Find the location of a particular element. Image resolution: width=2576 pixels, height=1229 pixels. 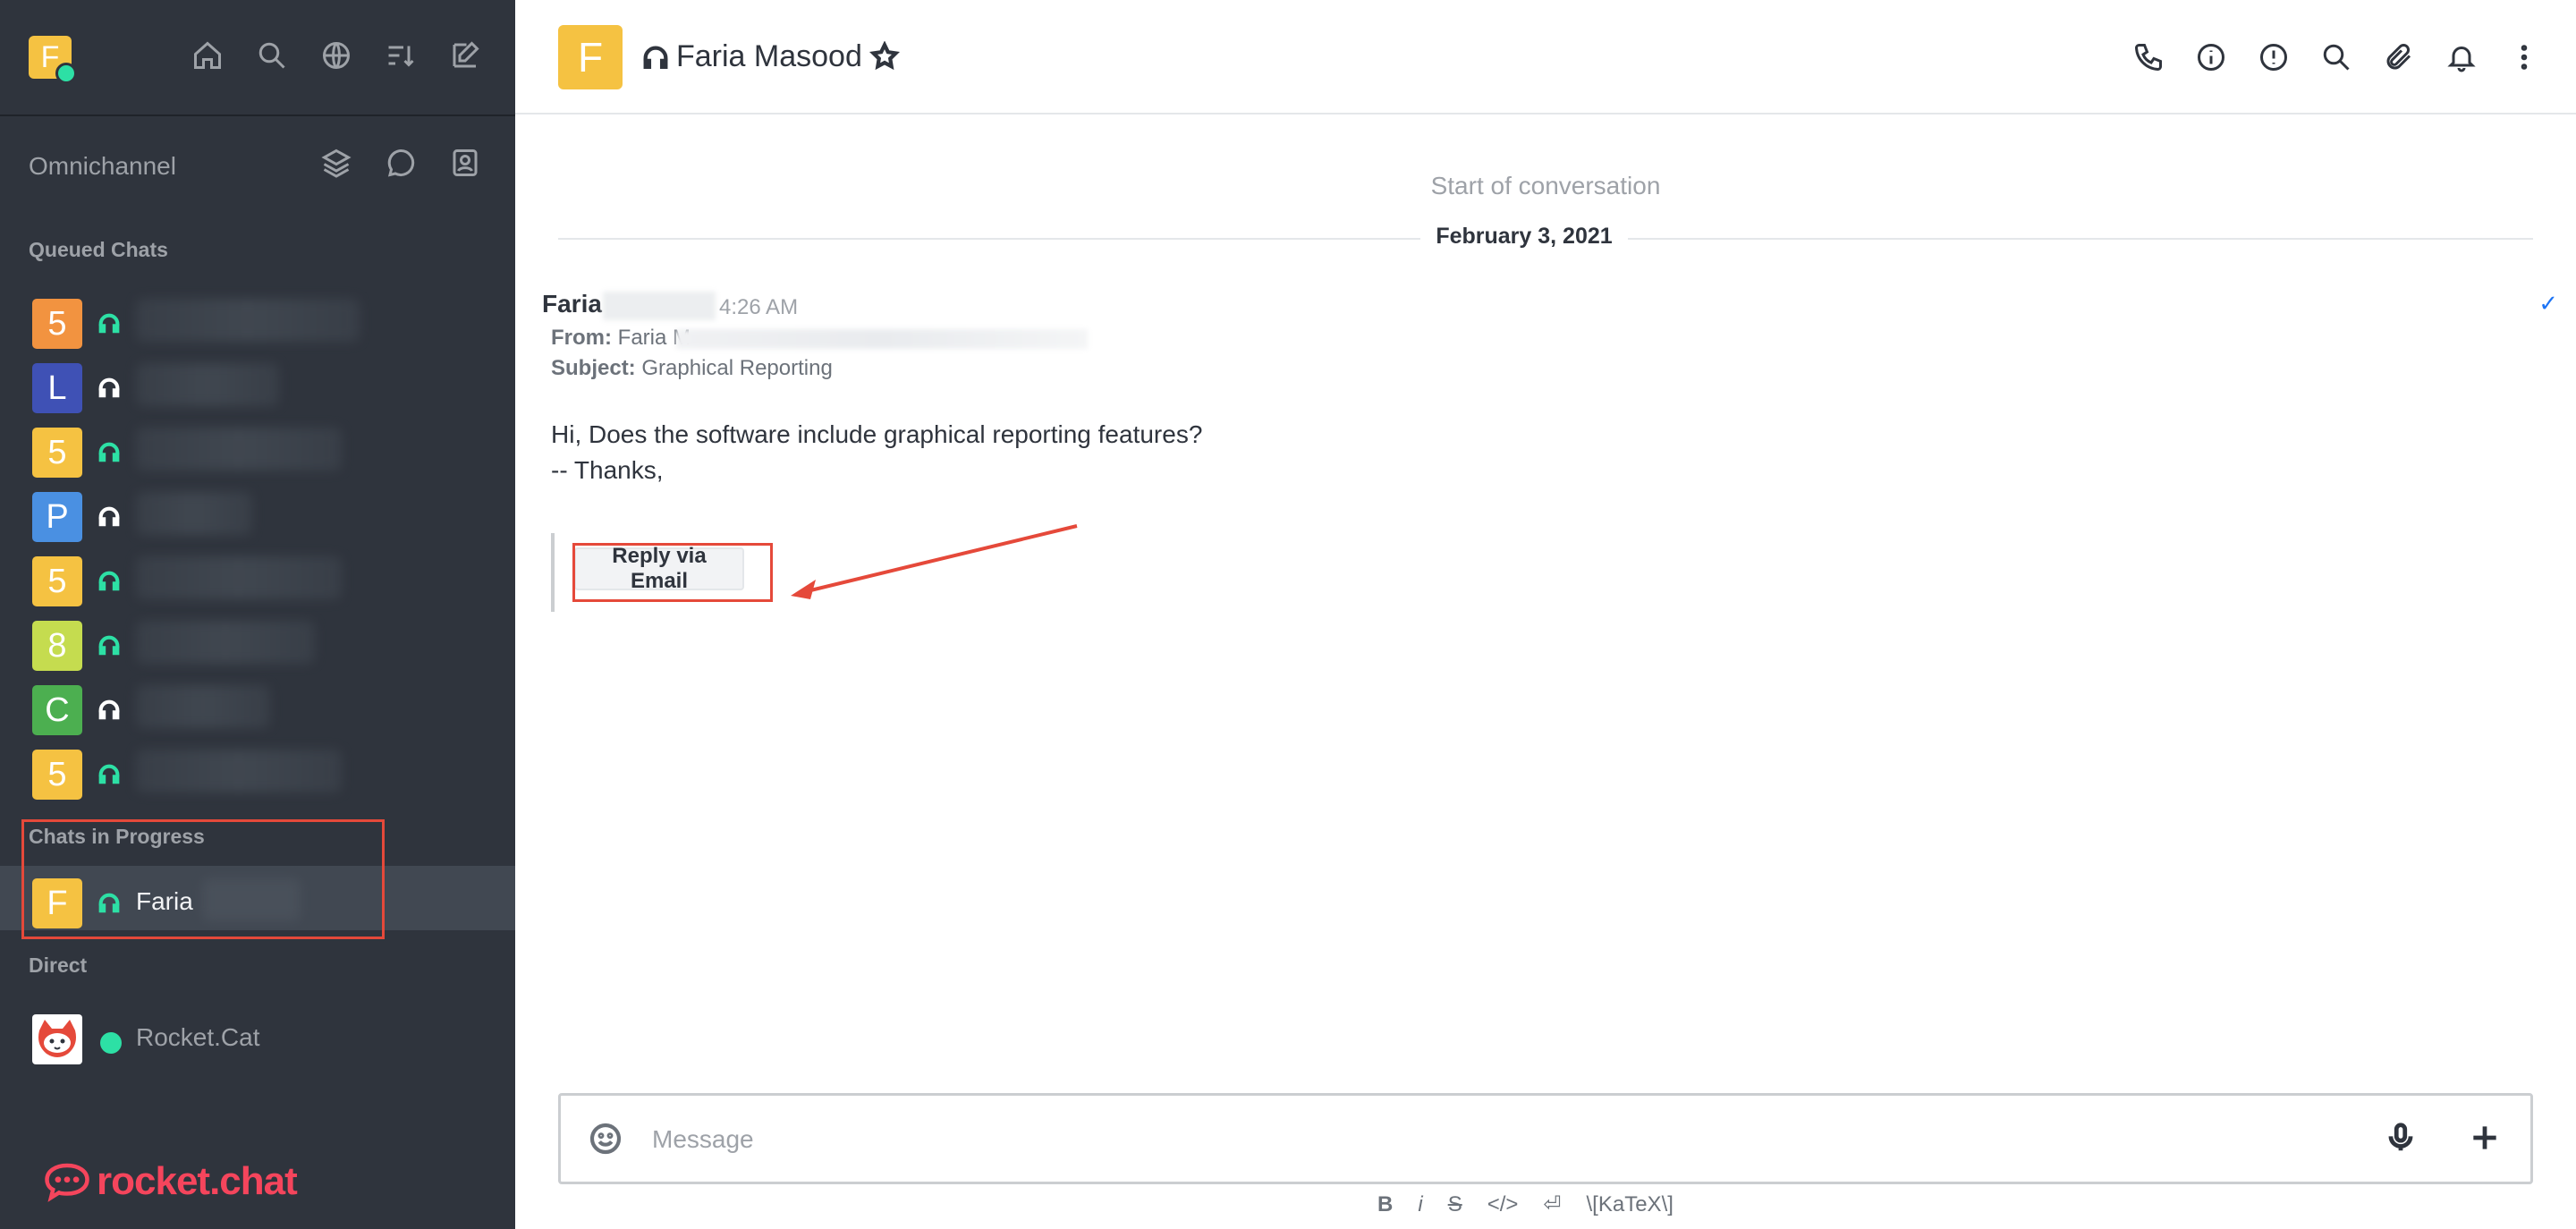

room-header: F Faria Masood is located at coordinates (1545, 57).